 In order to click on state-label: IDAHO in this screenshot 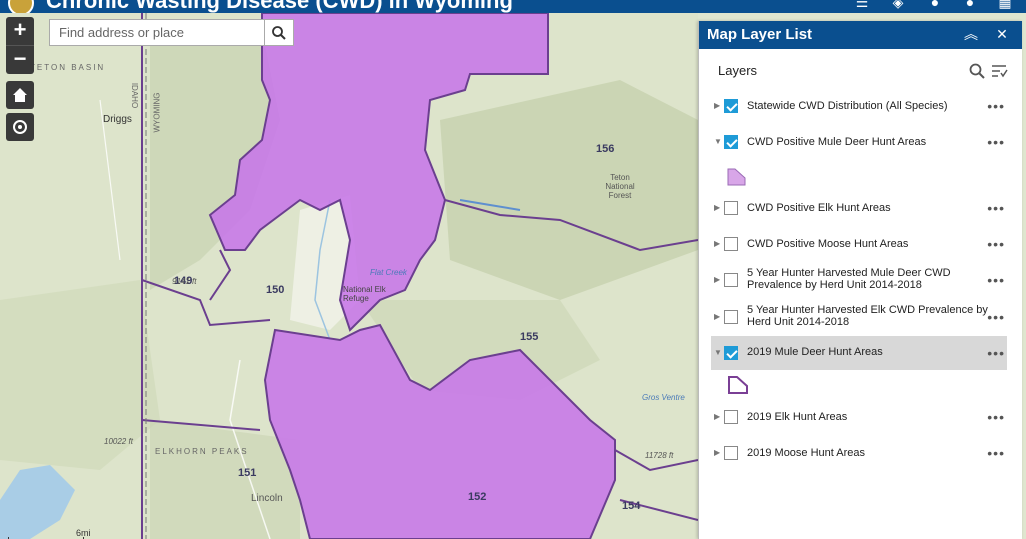, I will do `click(135, 95)`.